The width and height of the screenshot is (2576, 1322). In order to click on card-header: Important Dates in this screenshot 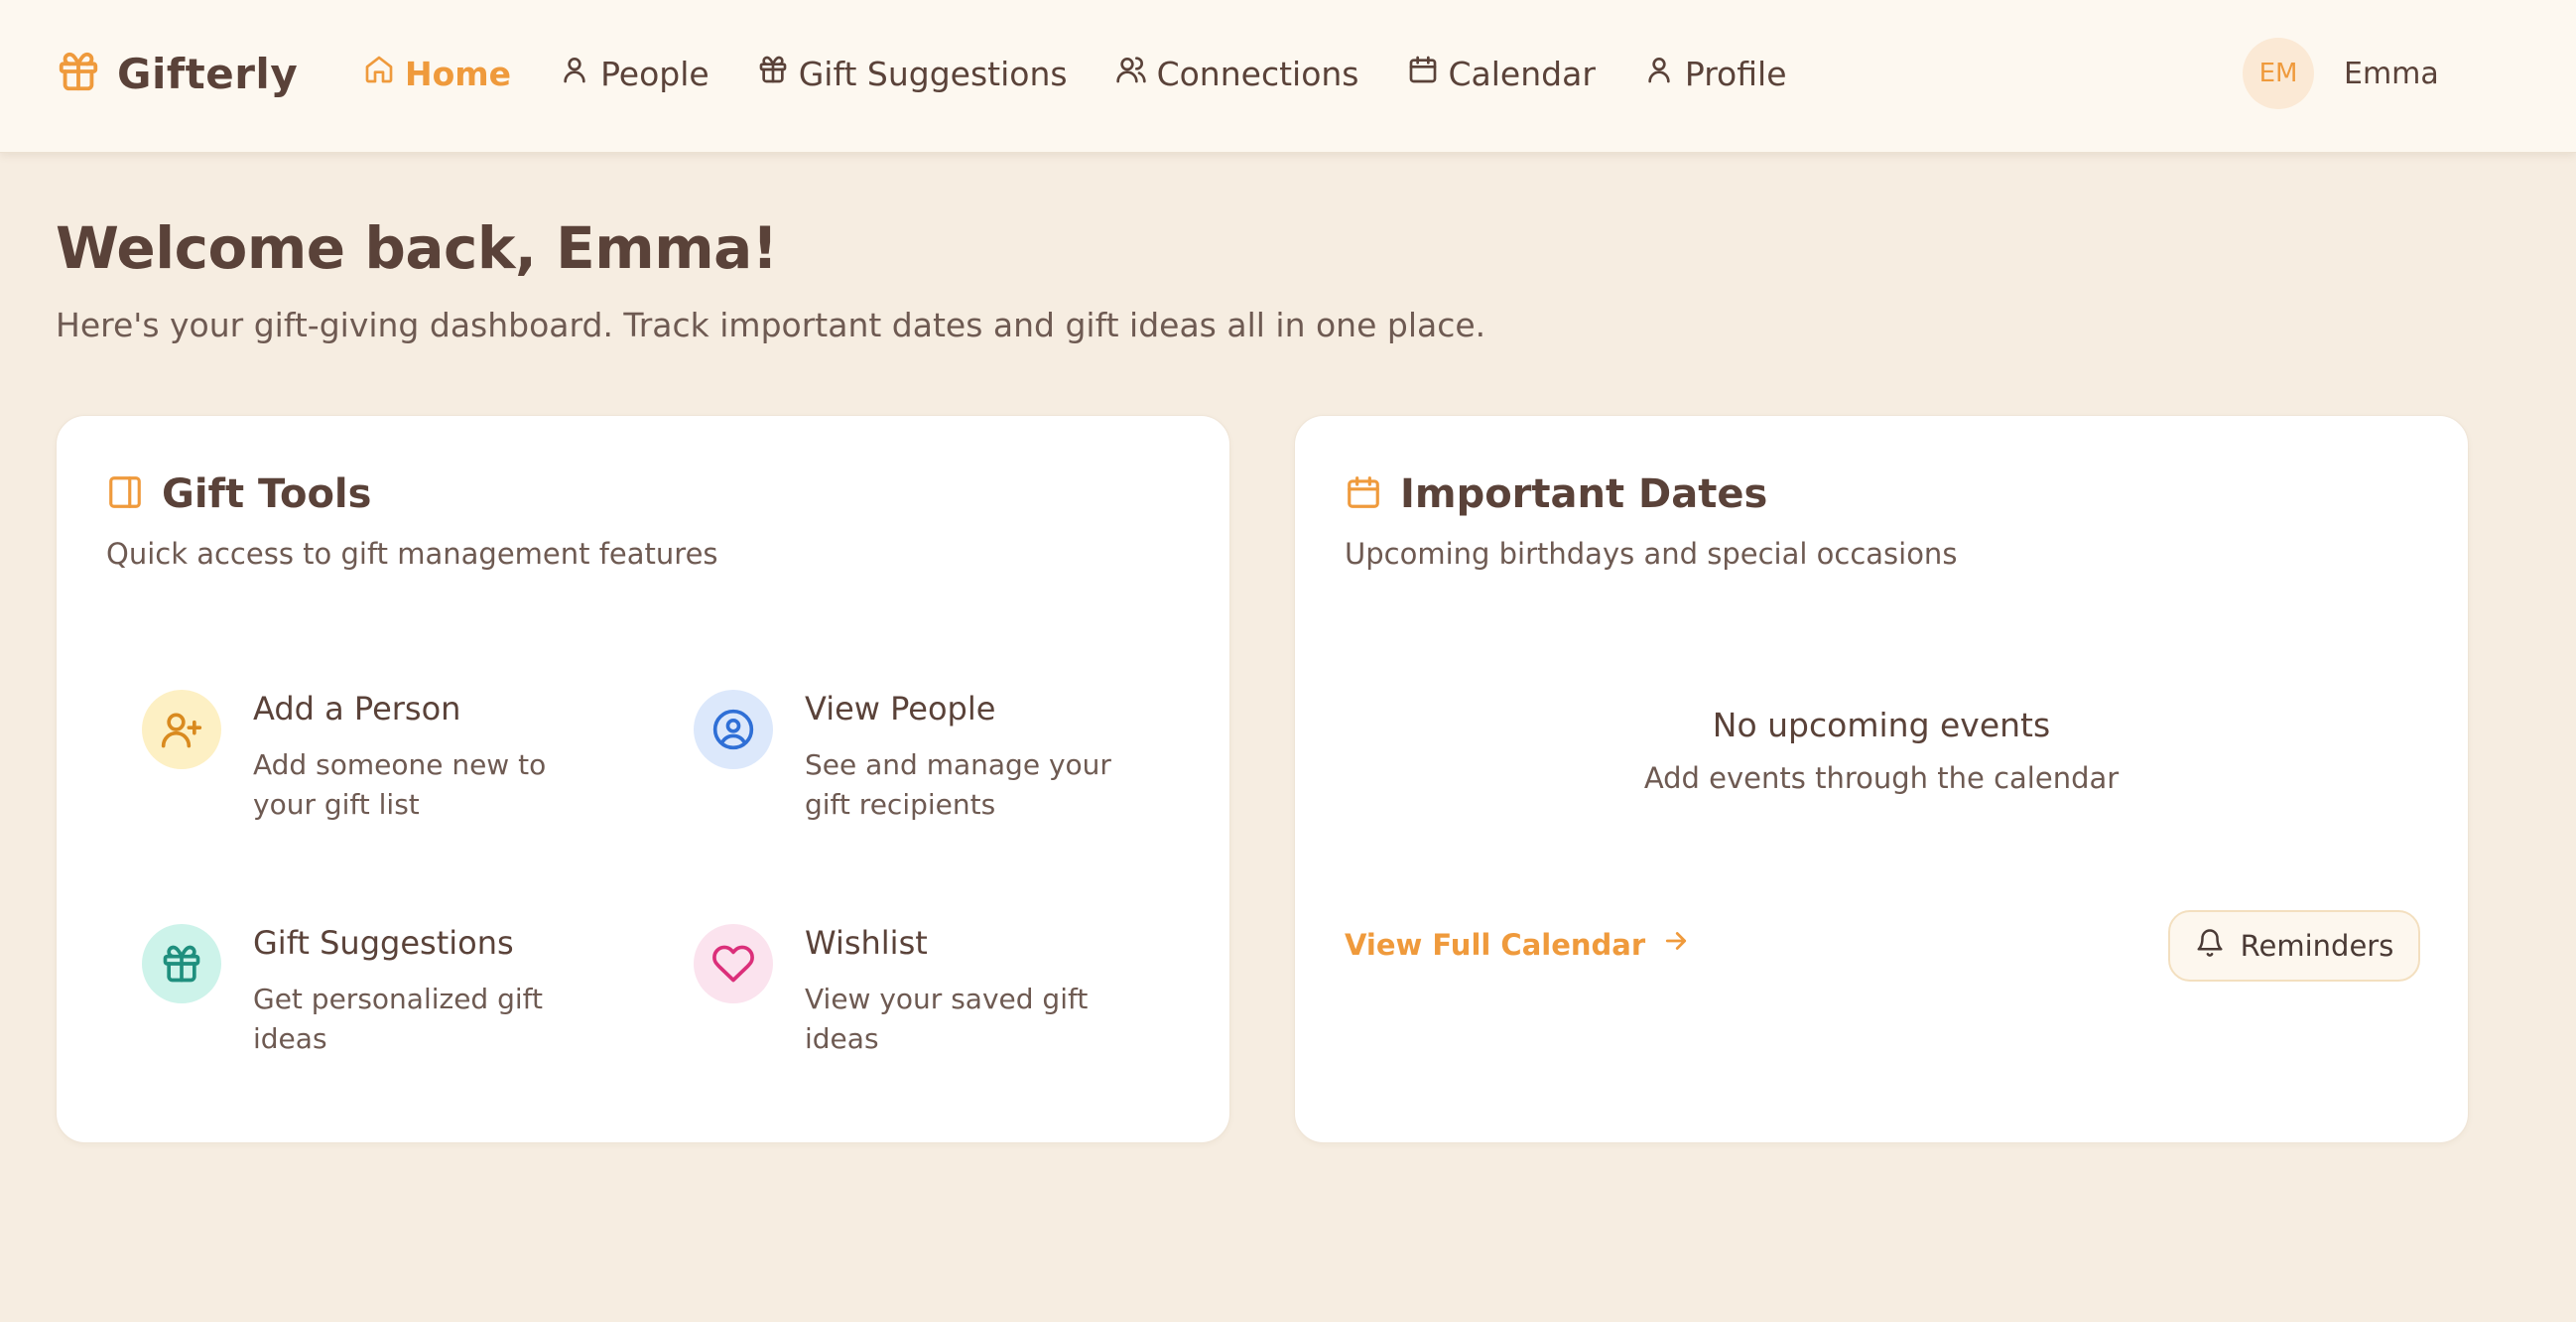, I will do `click(1556, 494)`.